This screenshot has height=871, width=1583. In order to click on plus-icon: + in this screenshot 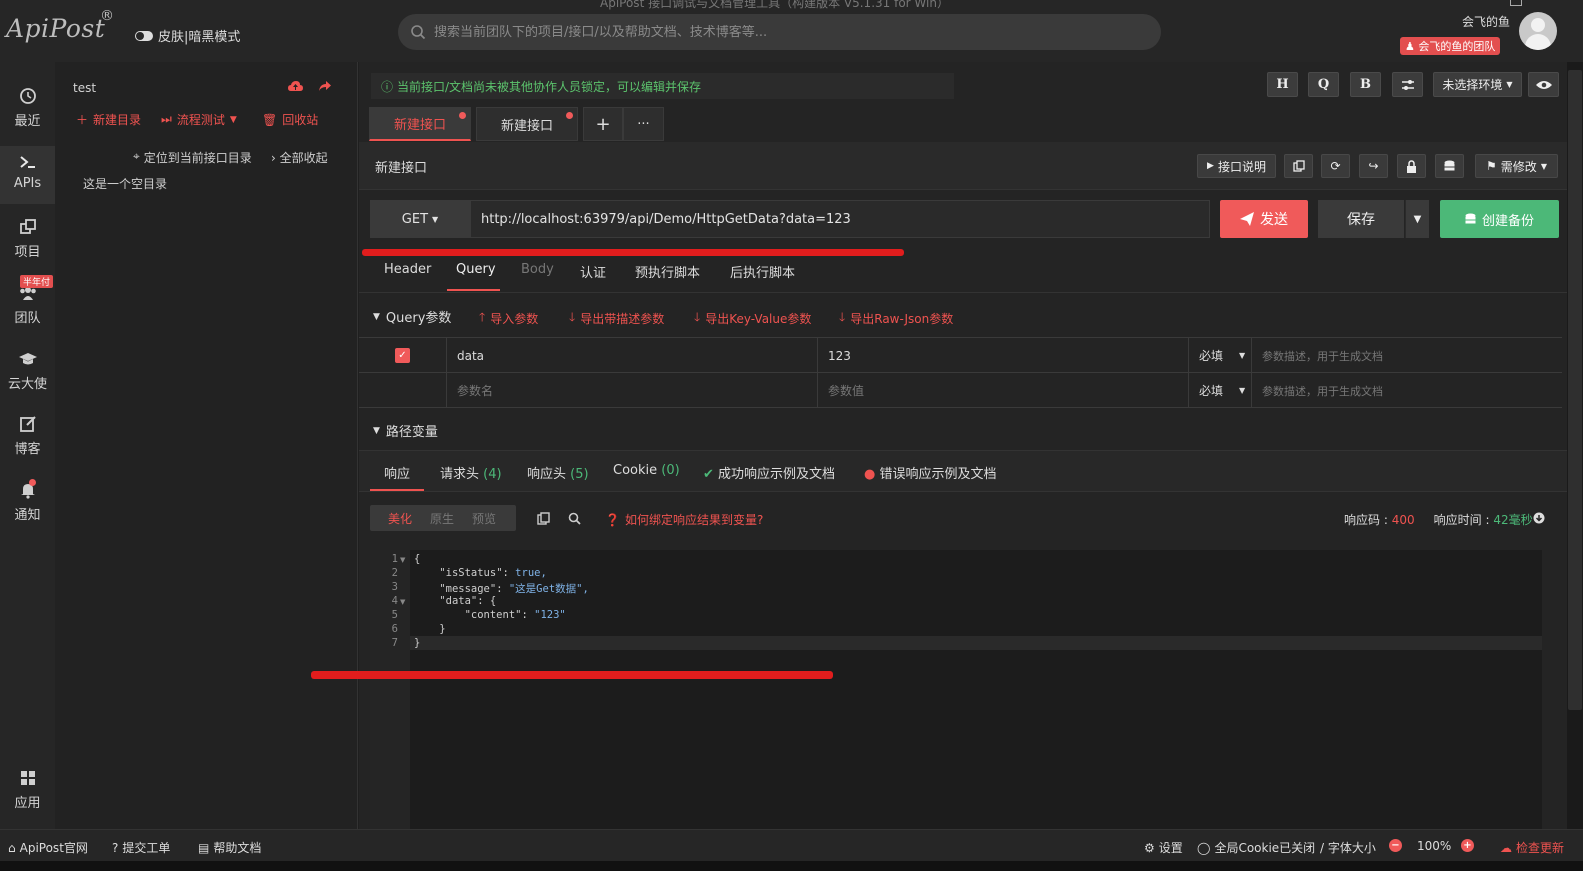, I will do `click(1467, 845)`.